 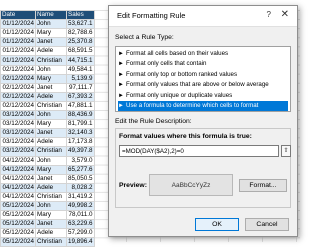 I want to click on rule-type-item: ► Format all cells based on their values, so click(x=203, y=54).